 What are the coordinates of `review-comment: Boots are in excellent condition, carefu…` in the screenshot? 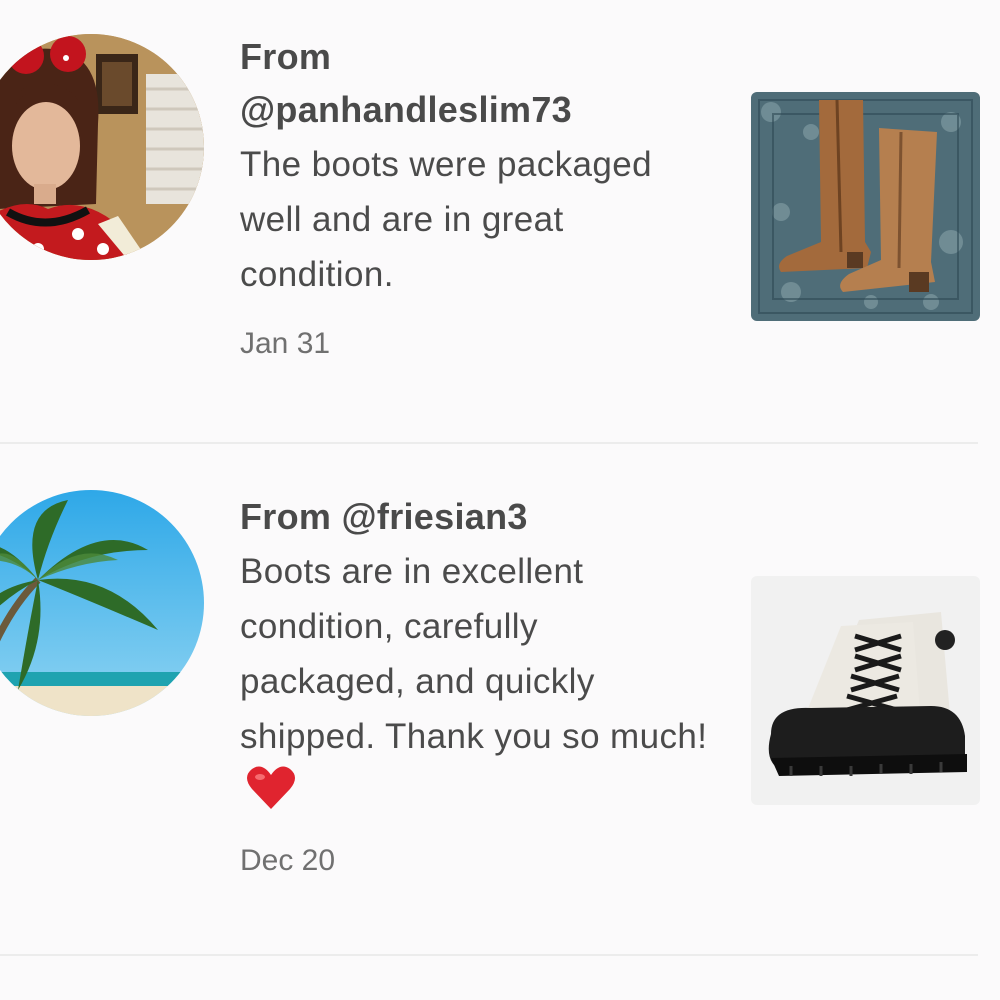 It's located at (475, 681).